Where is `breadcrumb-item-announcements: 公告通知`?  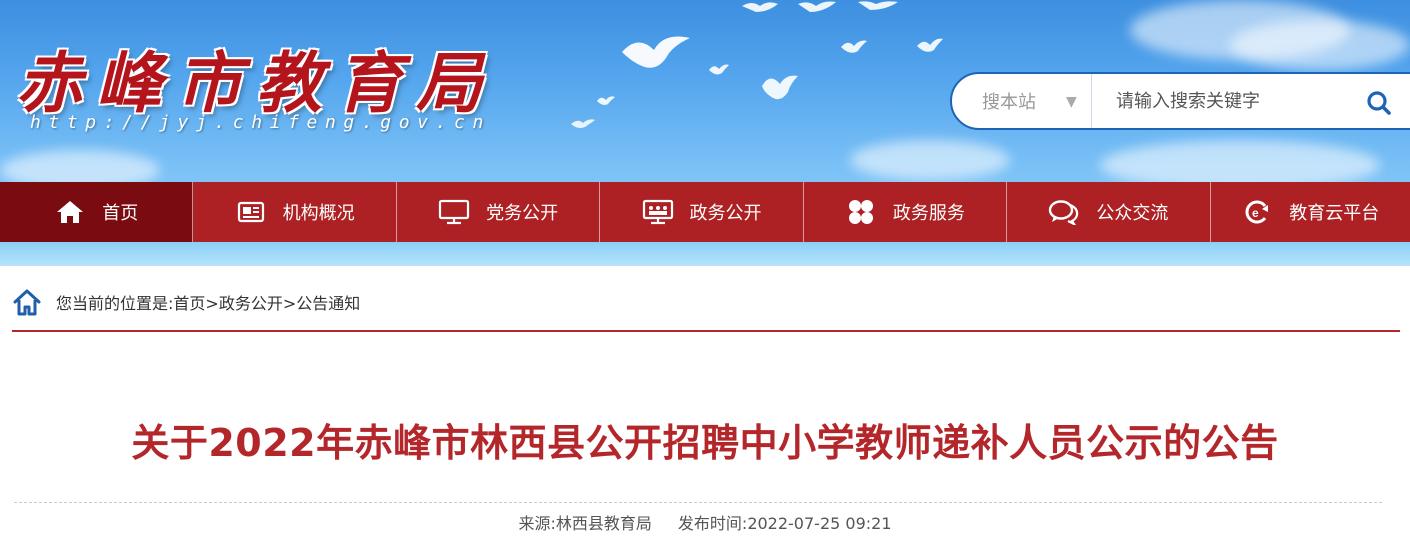 breadcrumb-item-announcements: 公告通知 is located at coordinates (328, 303).